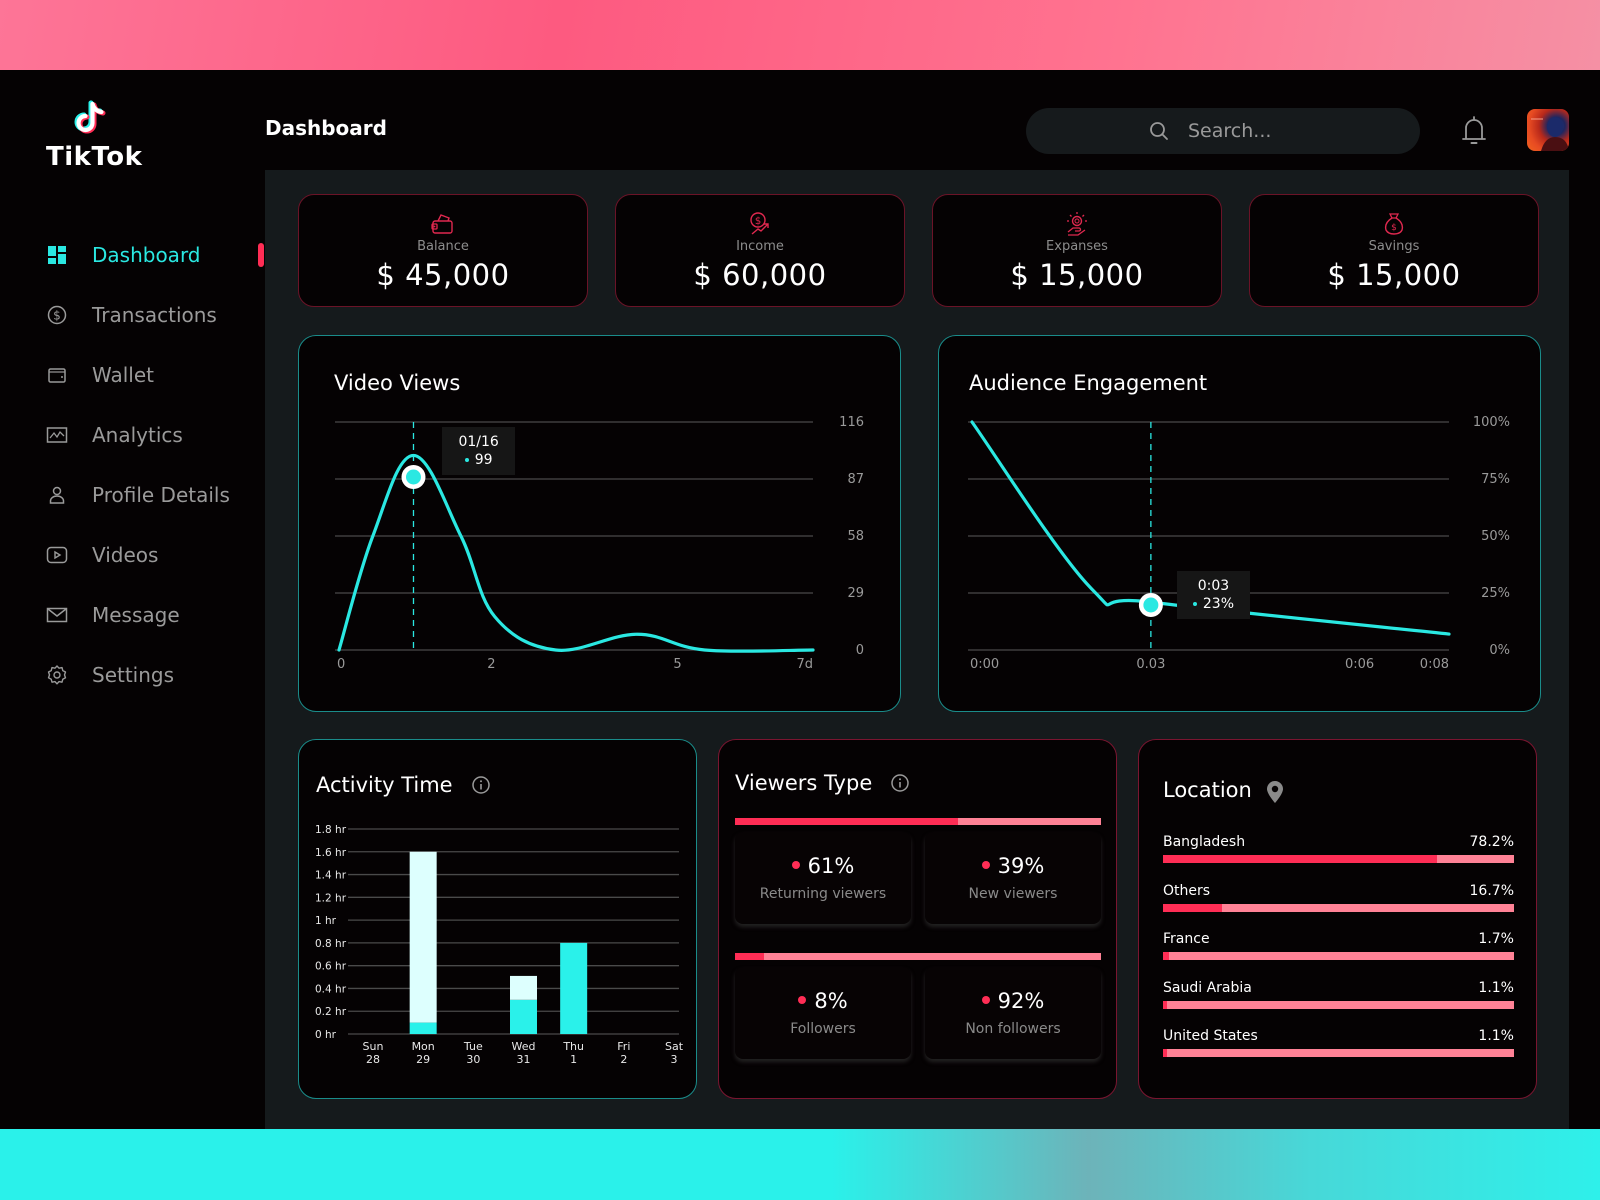  I want to click on viewer-stat-non-followers: 92% Non followers, so click(1013, 1013).